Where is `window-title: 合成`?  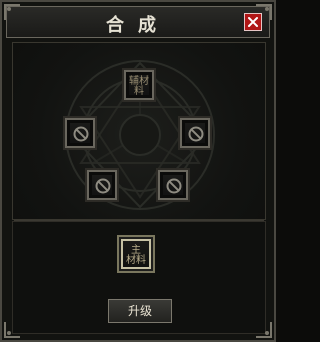
window-title: 合成 is located at coordinates (138, 25).